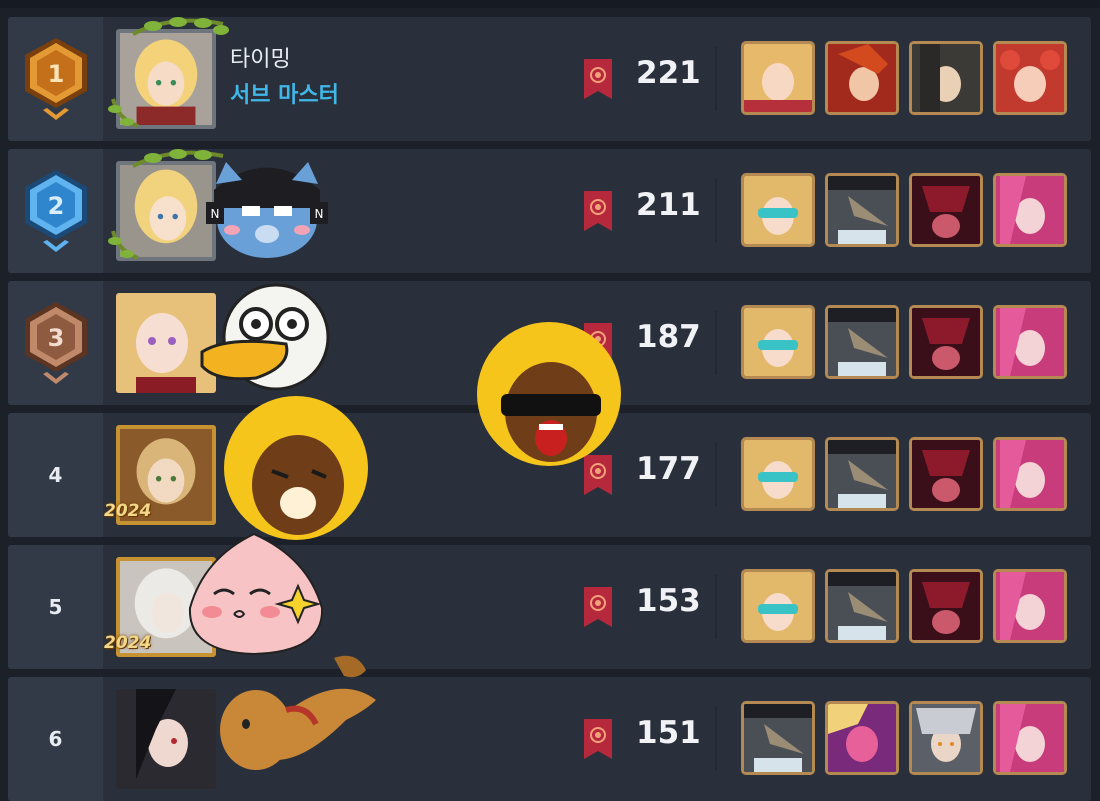 The image size is (1100, 801). I want to click on player-title: 서브 마스터, so click(284, 95).